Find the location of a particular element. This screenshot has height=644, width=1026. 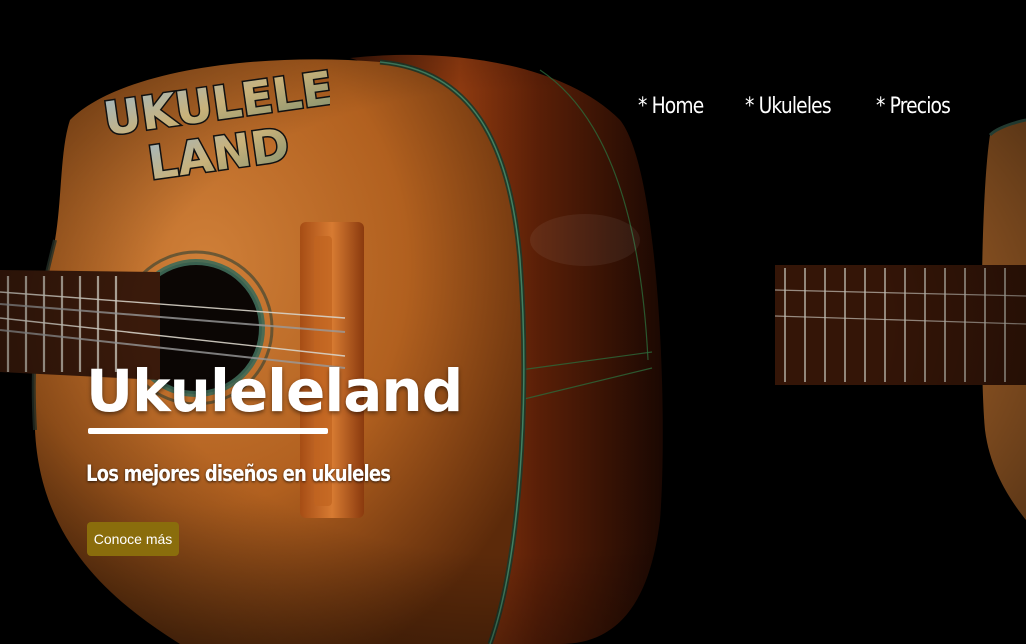

nav-item-ukuleles: * Ukuleles is located at coordinates (788, 106).